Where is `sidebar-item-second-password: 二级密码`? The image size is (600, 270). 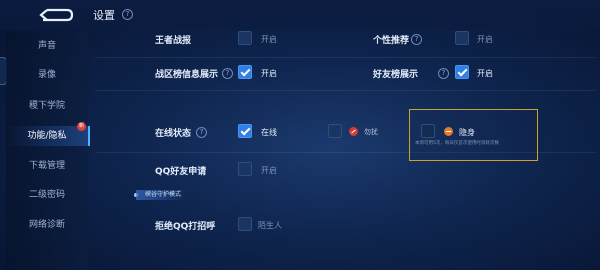 sidebar-item-second-password: 二级密码 is located at coordinates (47, 195).